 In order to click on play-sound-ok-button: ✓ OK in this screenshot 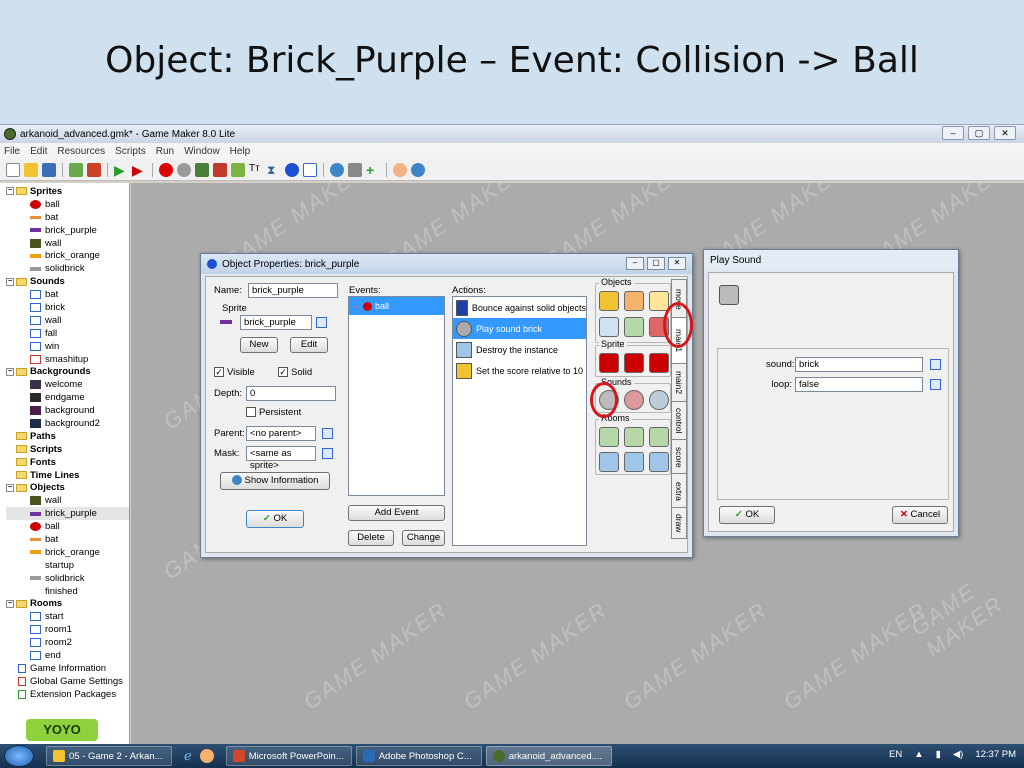, I will do `click(747, 515)`.